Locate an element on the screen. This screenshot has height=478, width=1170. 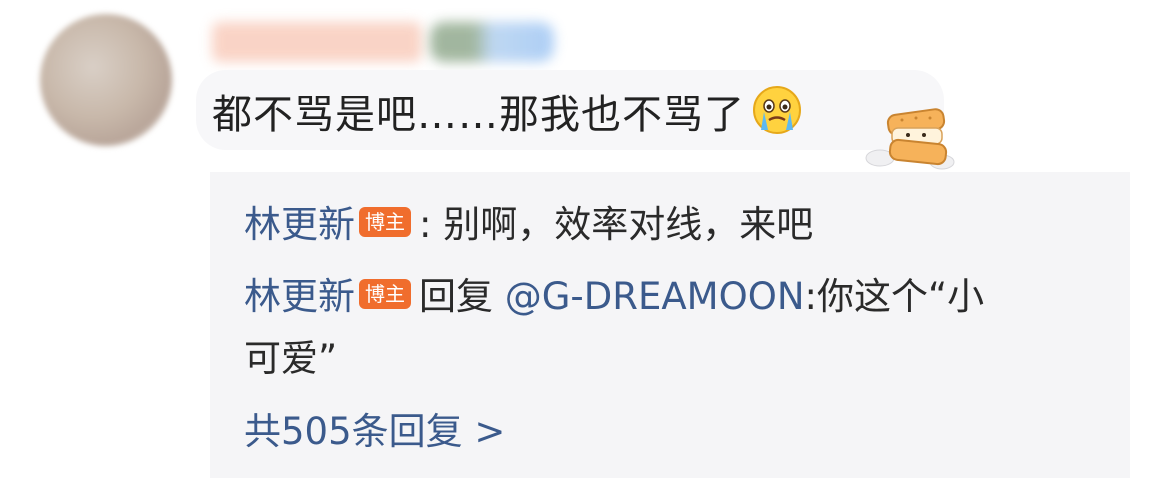
reply-text: 可爱” is located at coordinates (291, 358).